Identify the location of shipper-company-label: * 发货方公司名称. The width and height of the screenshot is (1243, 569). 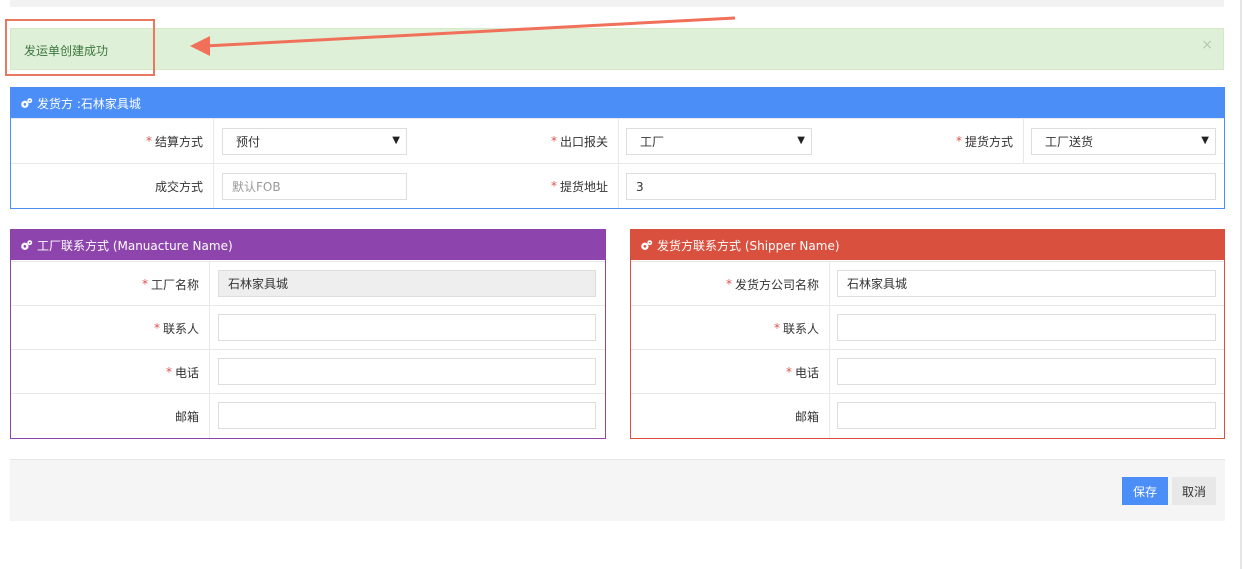
(772, 284).